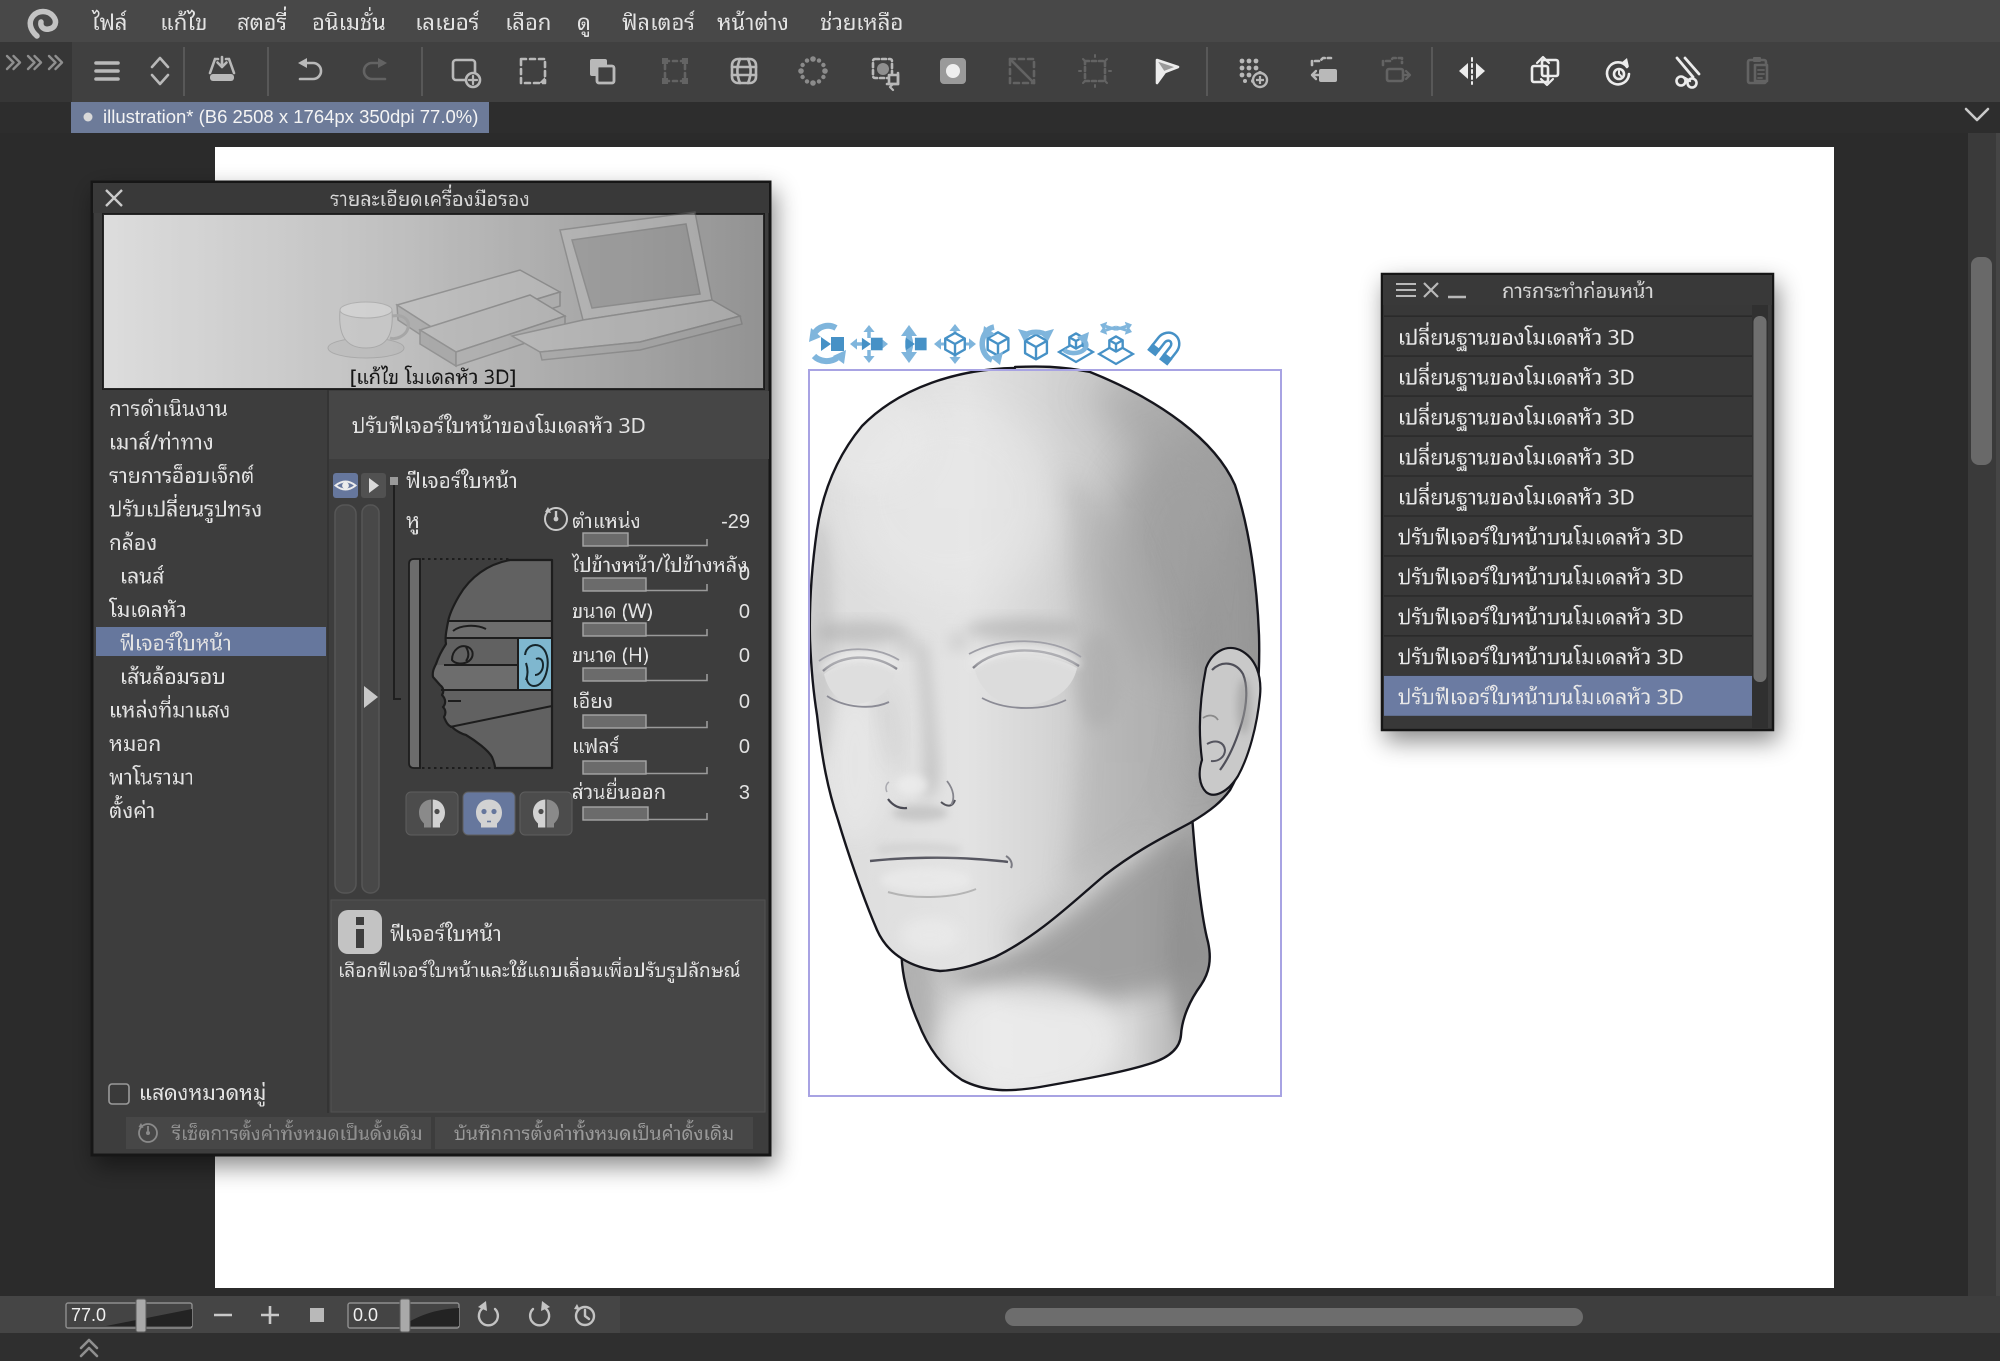 The height and width of the screenshot is (1361, 2000). I want to click on svg-text: 77.0, so click(88, 1315).